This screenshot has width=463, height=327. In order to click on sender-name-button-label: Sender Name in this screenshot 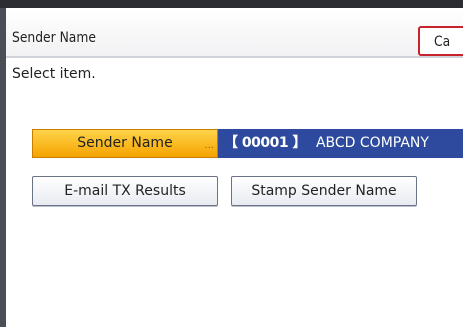, I will do `click(125, 143)`.